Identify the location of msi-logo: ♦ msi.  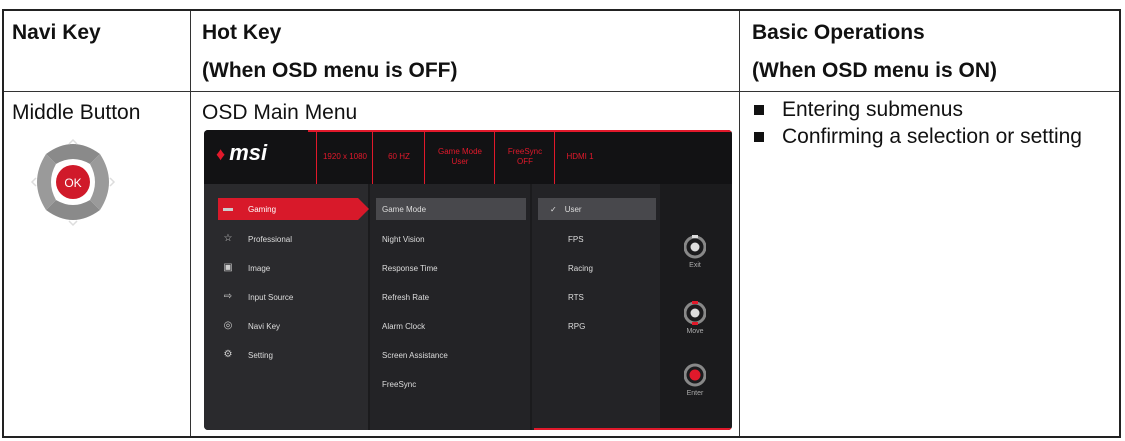
(242, 152).